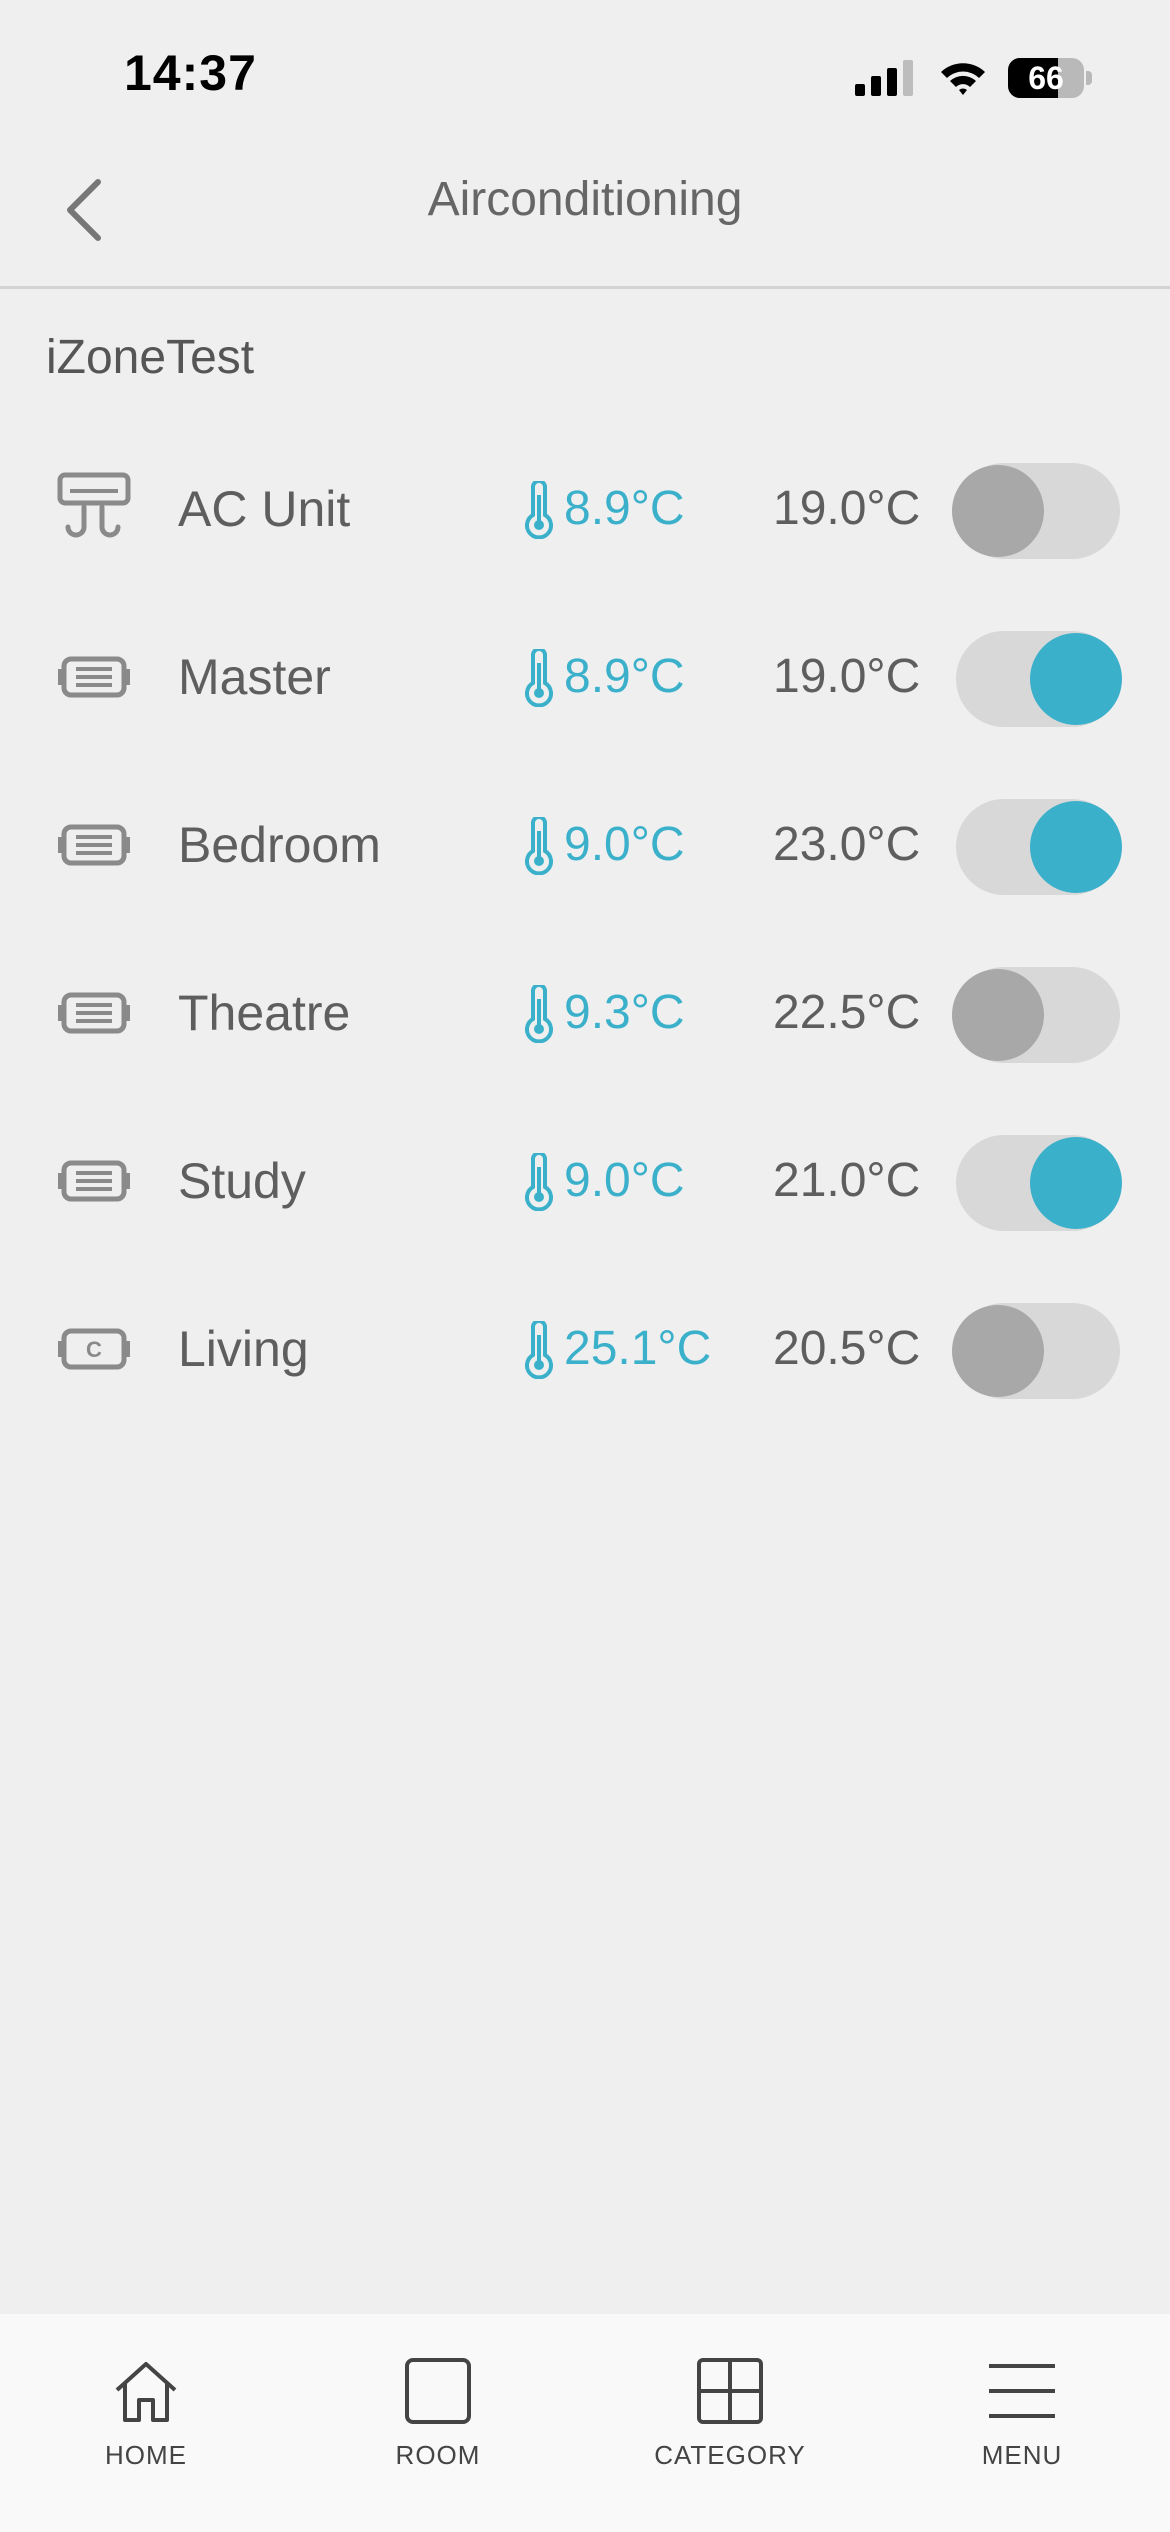 This screenshot has width=1170, height=2532. I want to click on page-title: Airconditioning, so click(585, 199).